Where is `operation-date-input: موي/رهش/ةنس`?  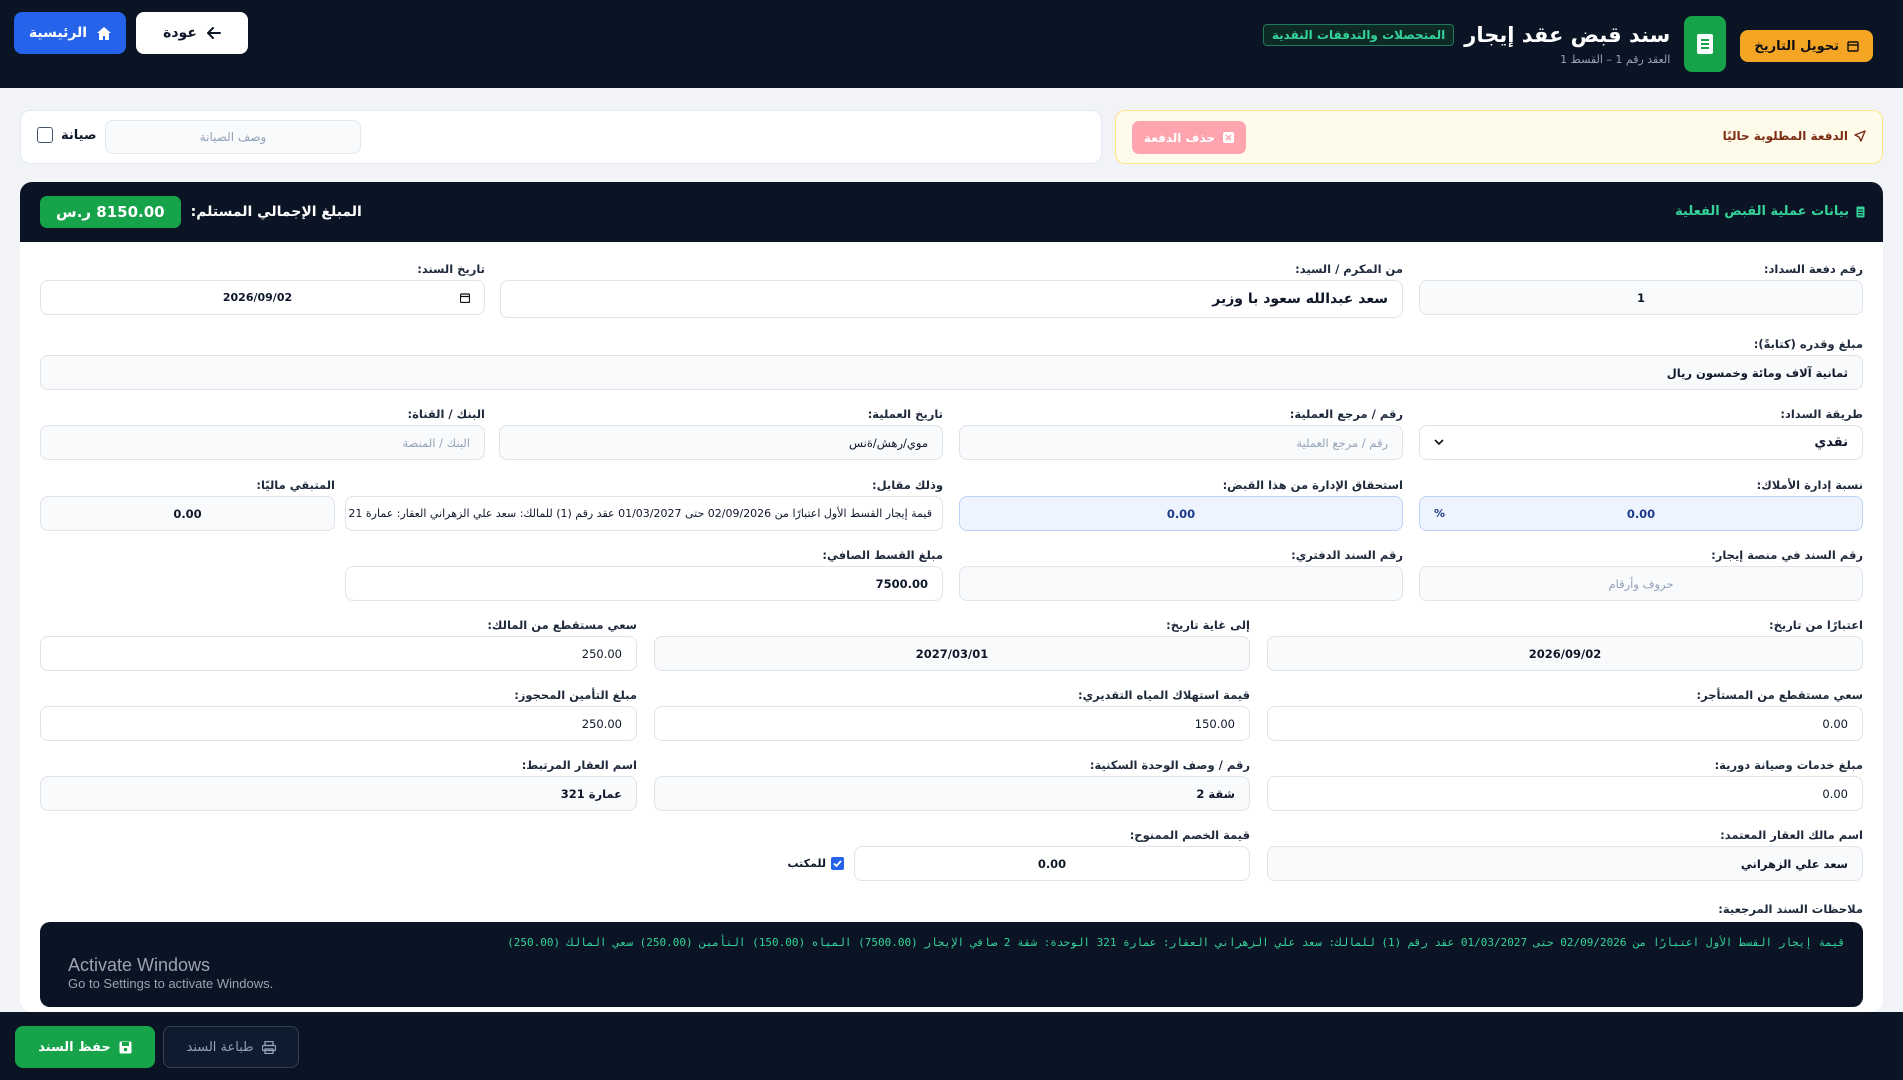 operation-date-input: موي/رهش/ةنس is located at coordinates (721, 442).